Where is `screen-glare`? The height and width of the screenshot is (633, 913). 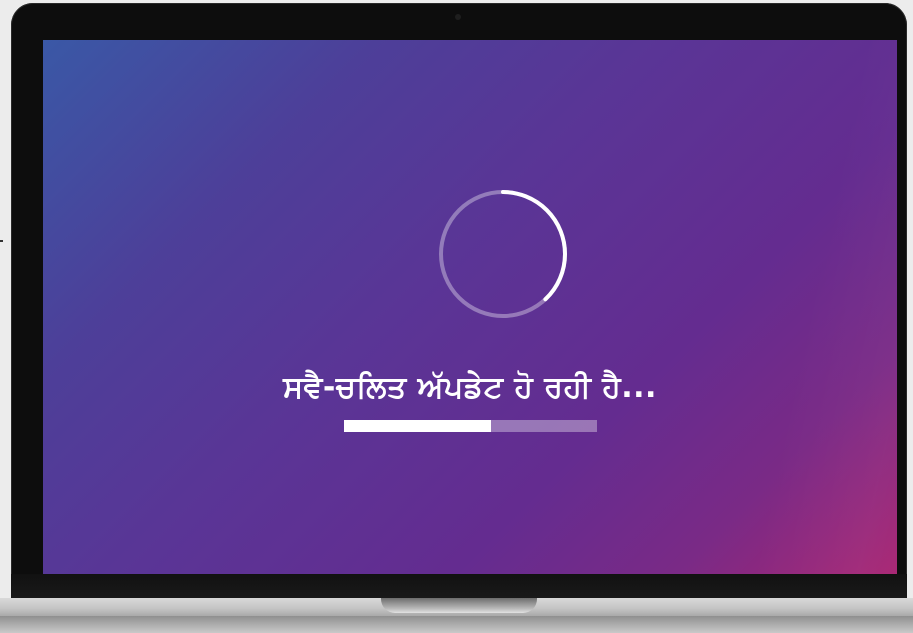
screen-glare is located at coordinates (823, 307).